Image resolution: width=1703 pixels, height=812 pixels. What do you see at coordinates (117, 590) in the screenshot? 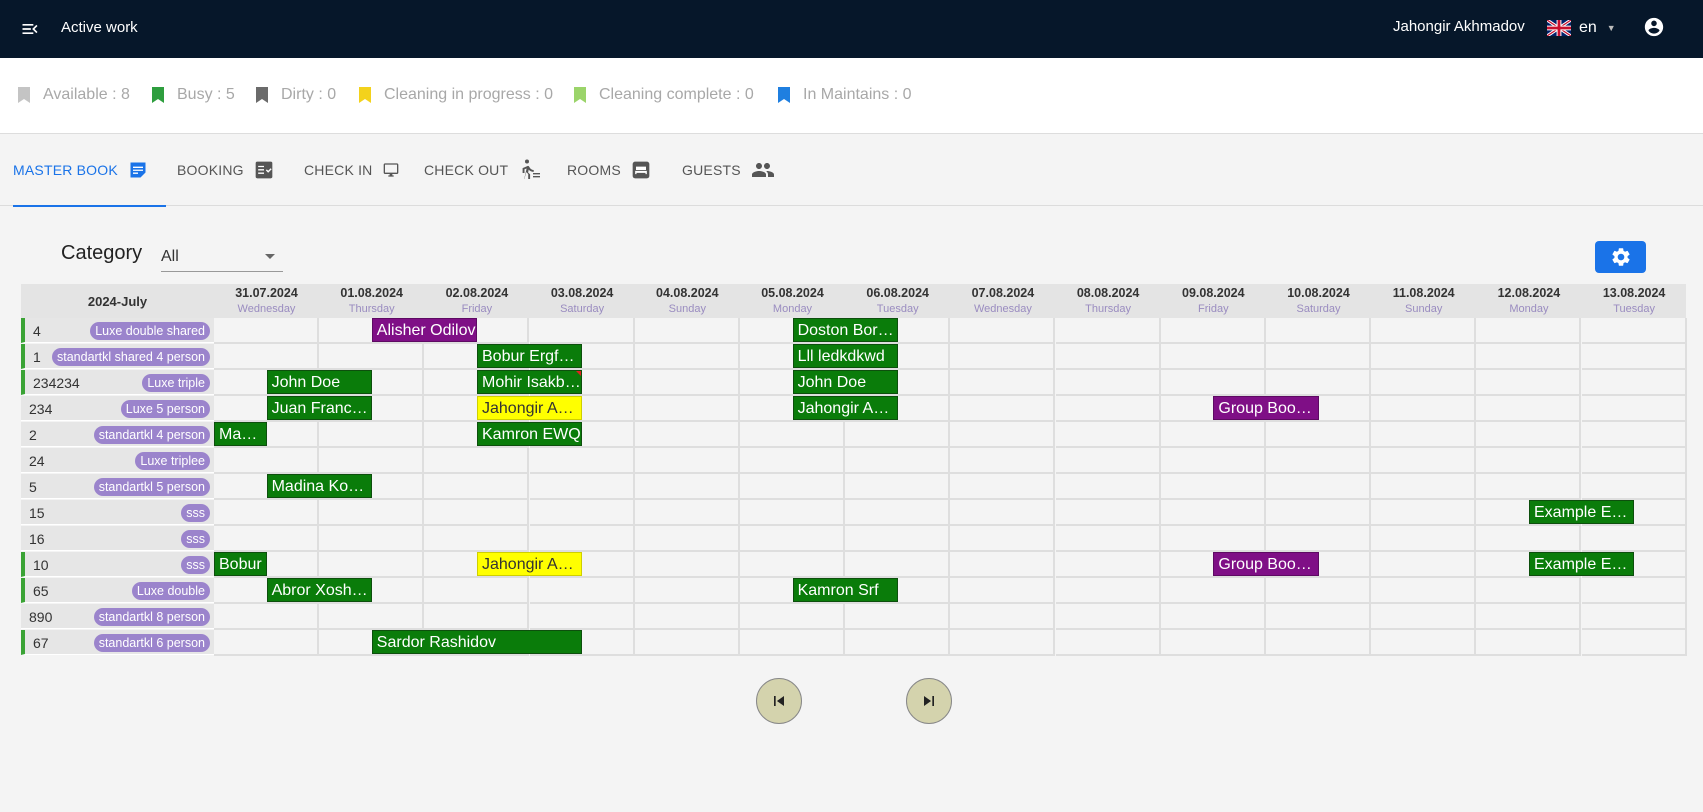
I see `room-info: 65 Luxe double` at bounding box center [117, 590].